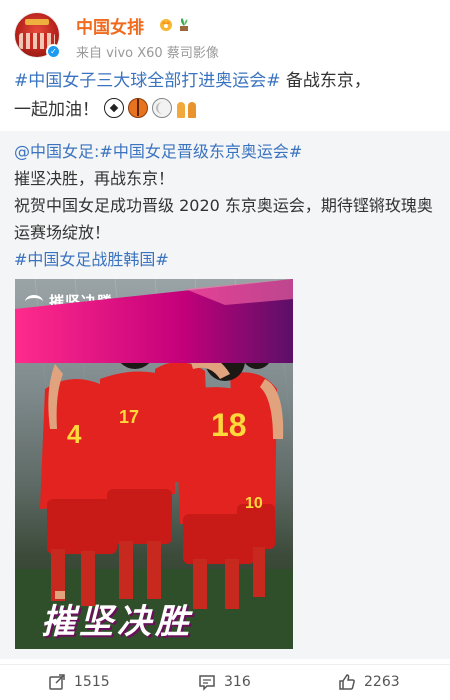 This screenshot has height=700, width=450. I want to click on repost-button: 1515, so click(79, 682).